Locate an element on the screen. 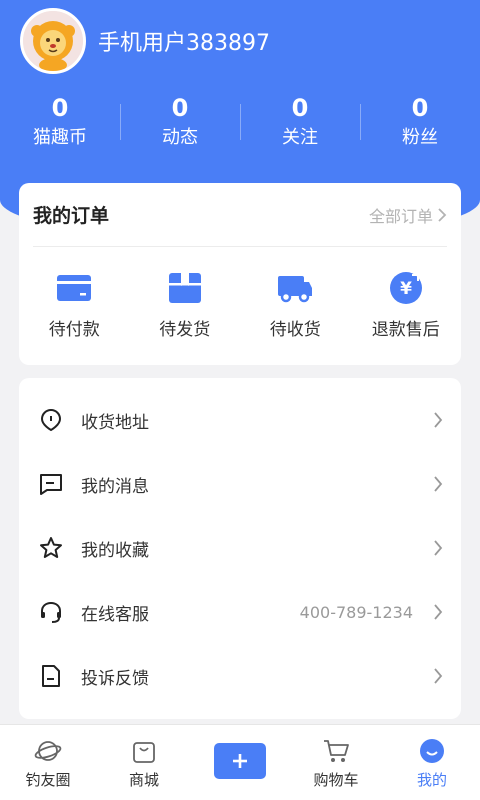 This screenshot has width=480, height=800. package-box-icon is located at coordinates (185, 288).